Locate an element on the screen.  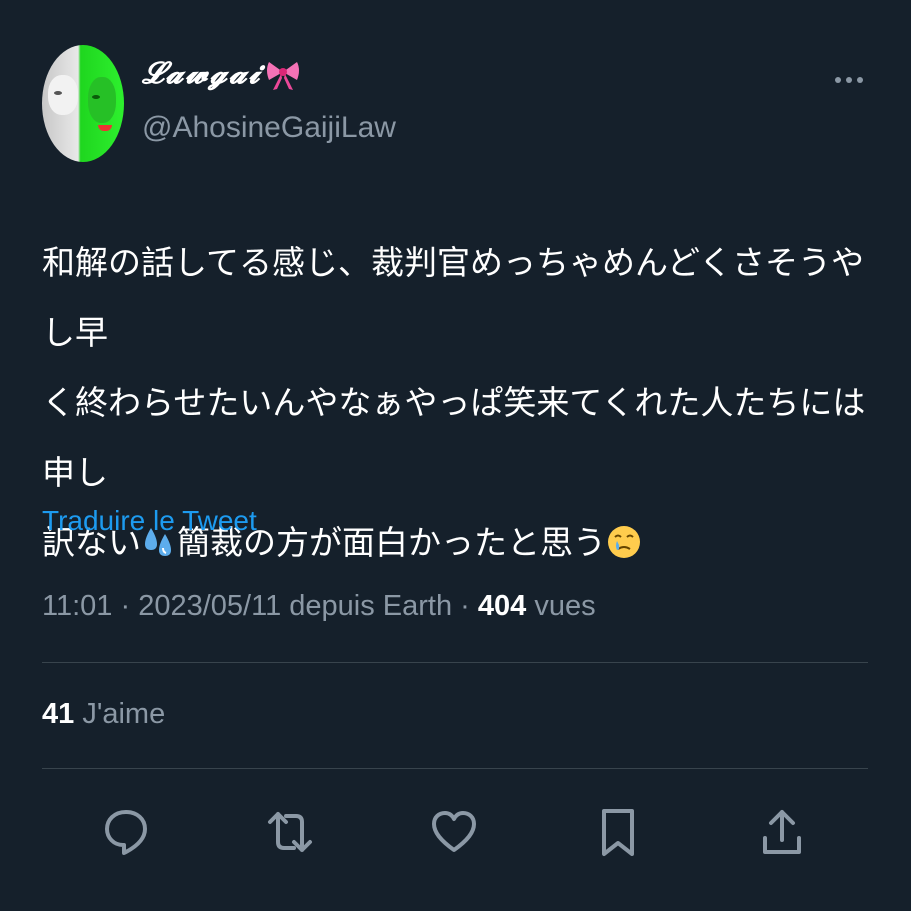
share-icon is located at coordinates (782, 832).